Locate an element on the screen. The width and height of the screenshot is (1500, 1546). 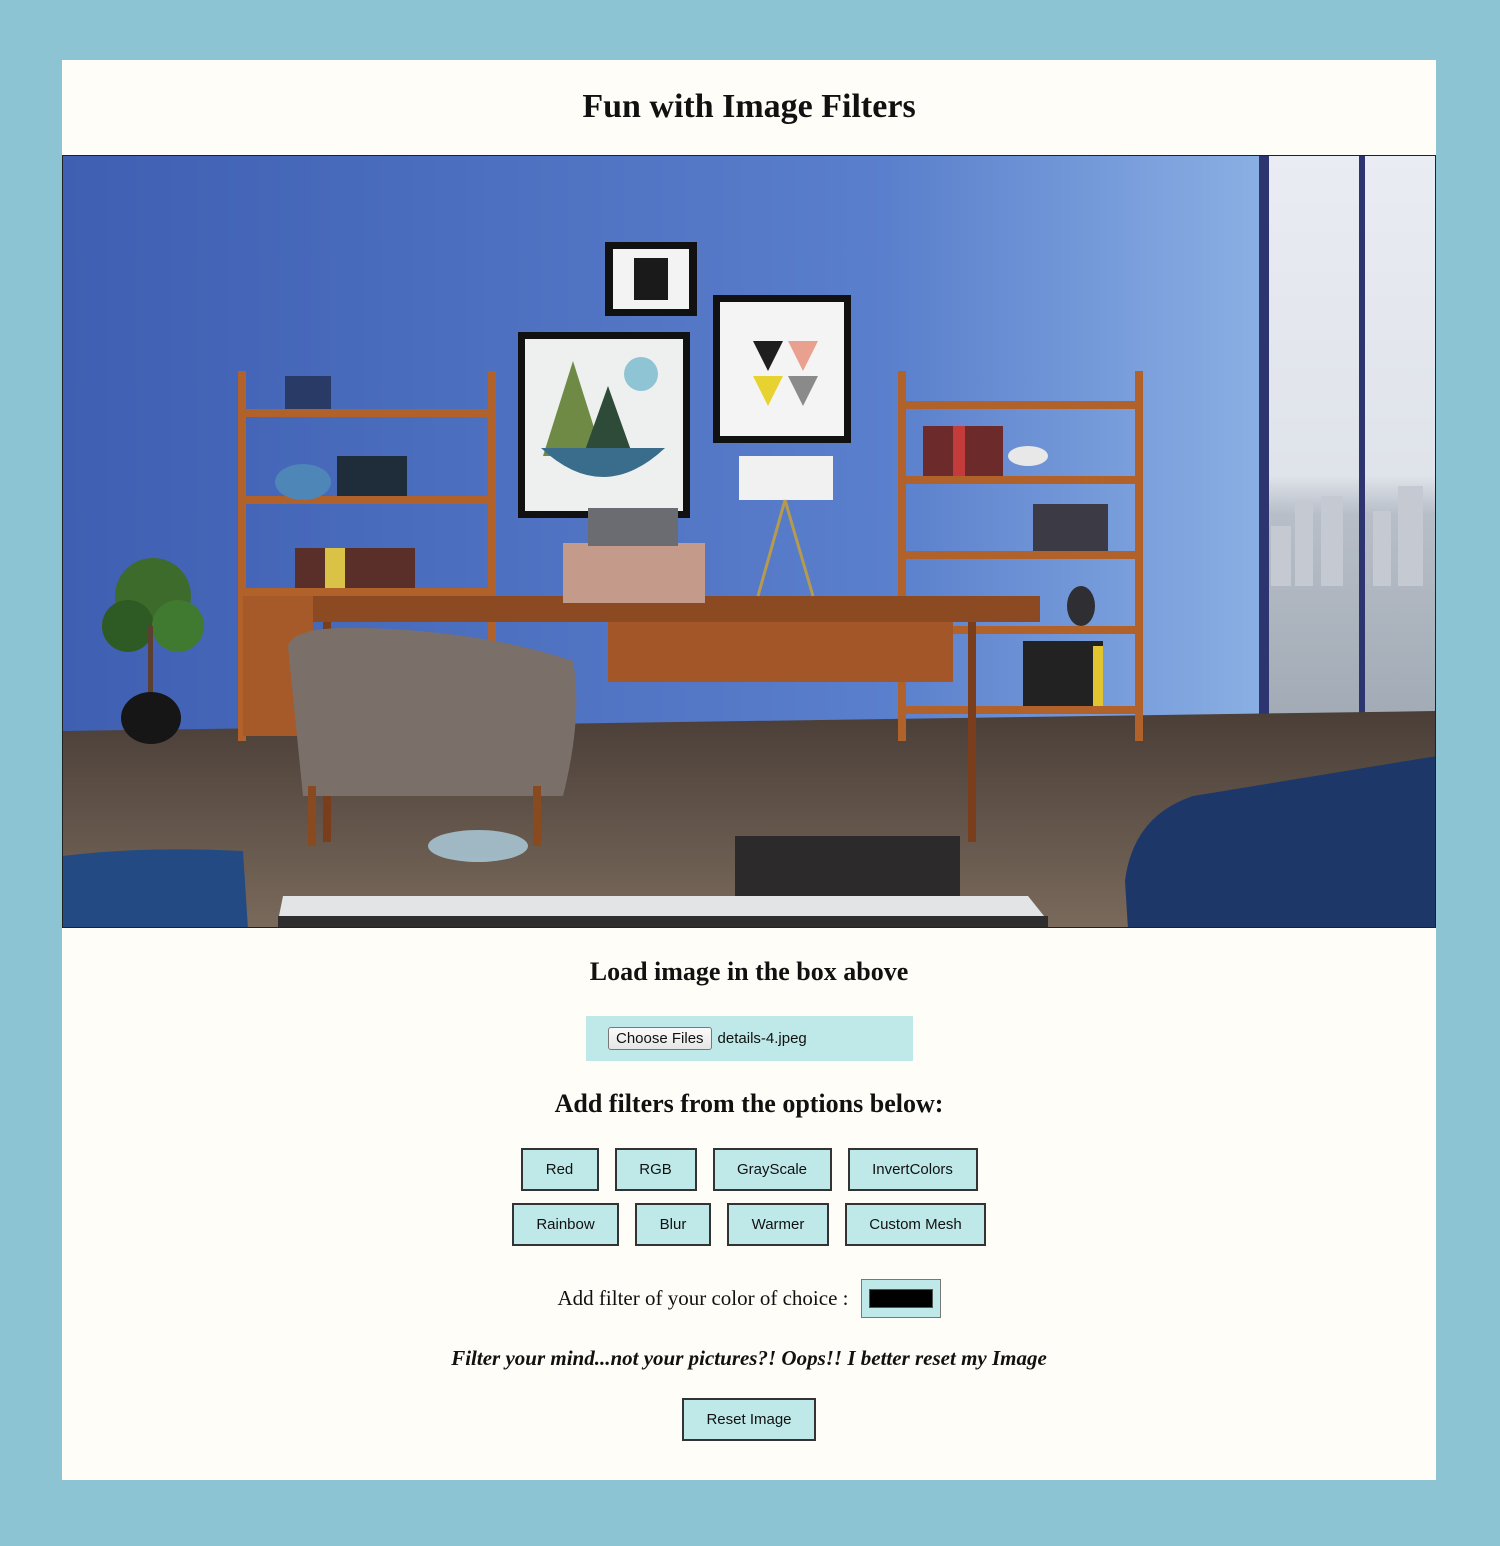
red-filter-button: Red is located at coordinates (559, 1169).